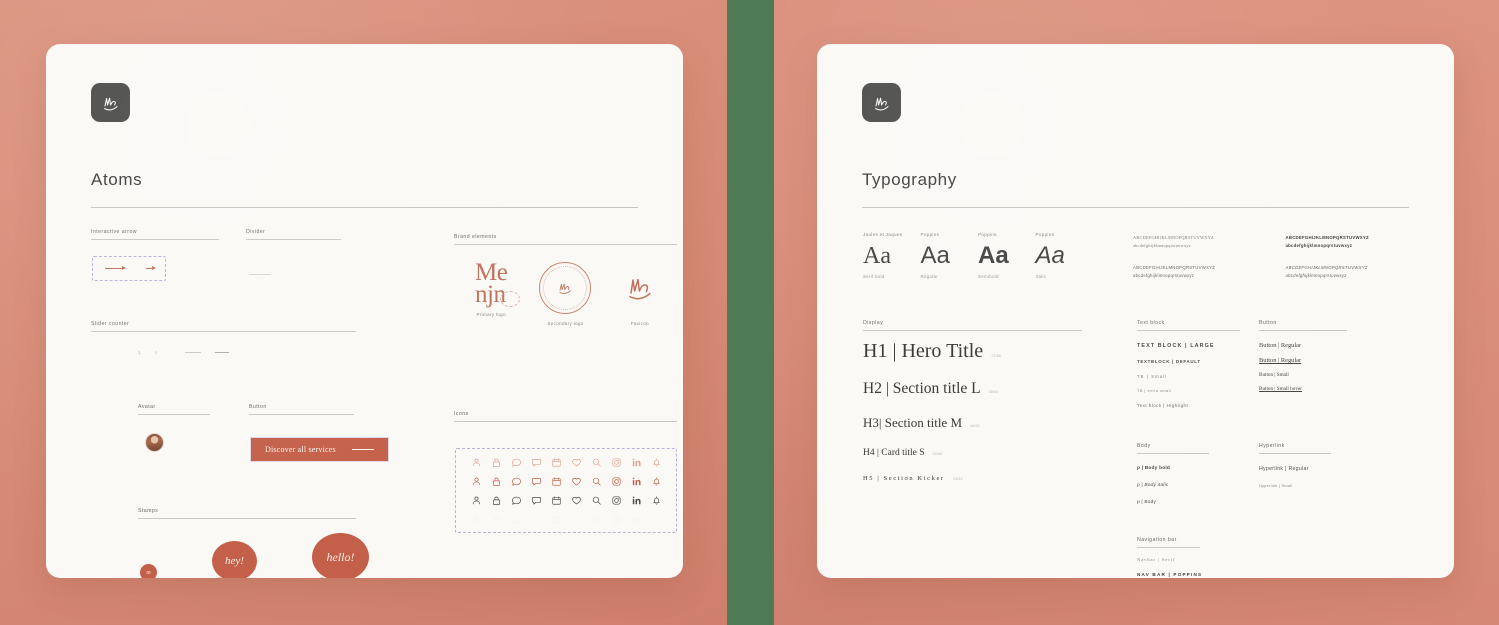 This screenshot has width=1499, height=625. I want to click on slide-gap-divider, so click(750, 312).